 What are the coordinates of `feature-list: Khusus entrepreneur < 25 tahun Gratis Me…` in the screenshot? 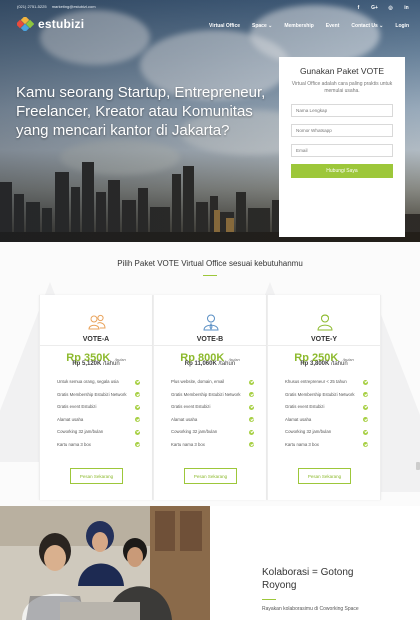 It's located at (326, 416).